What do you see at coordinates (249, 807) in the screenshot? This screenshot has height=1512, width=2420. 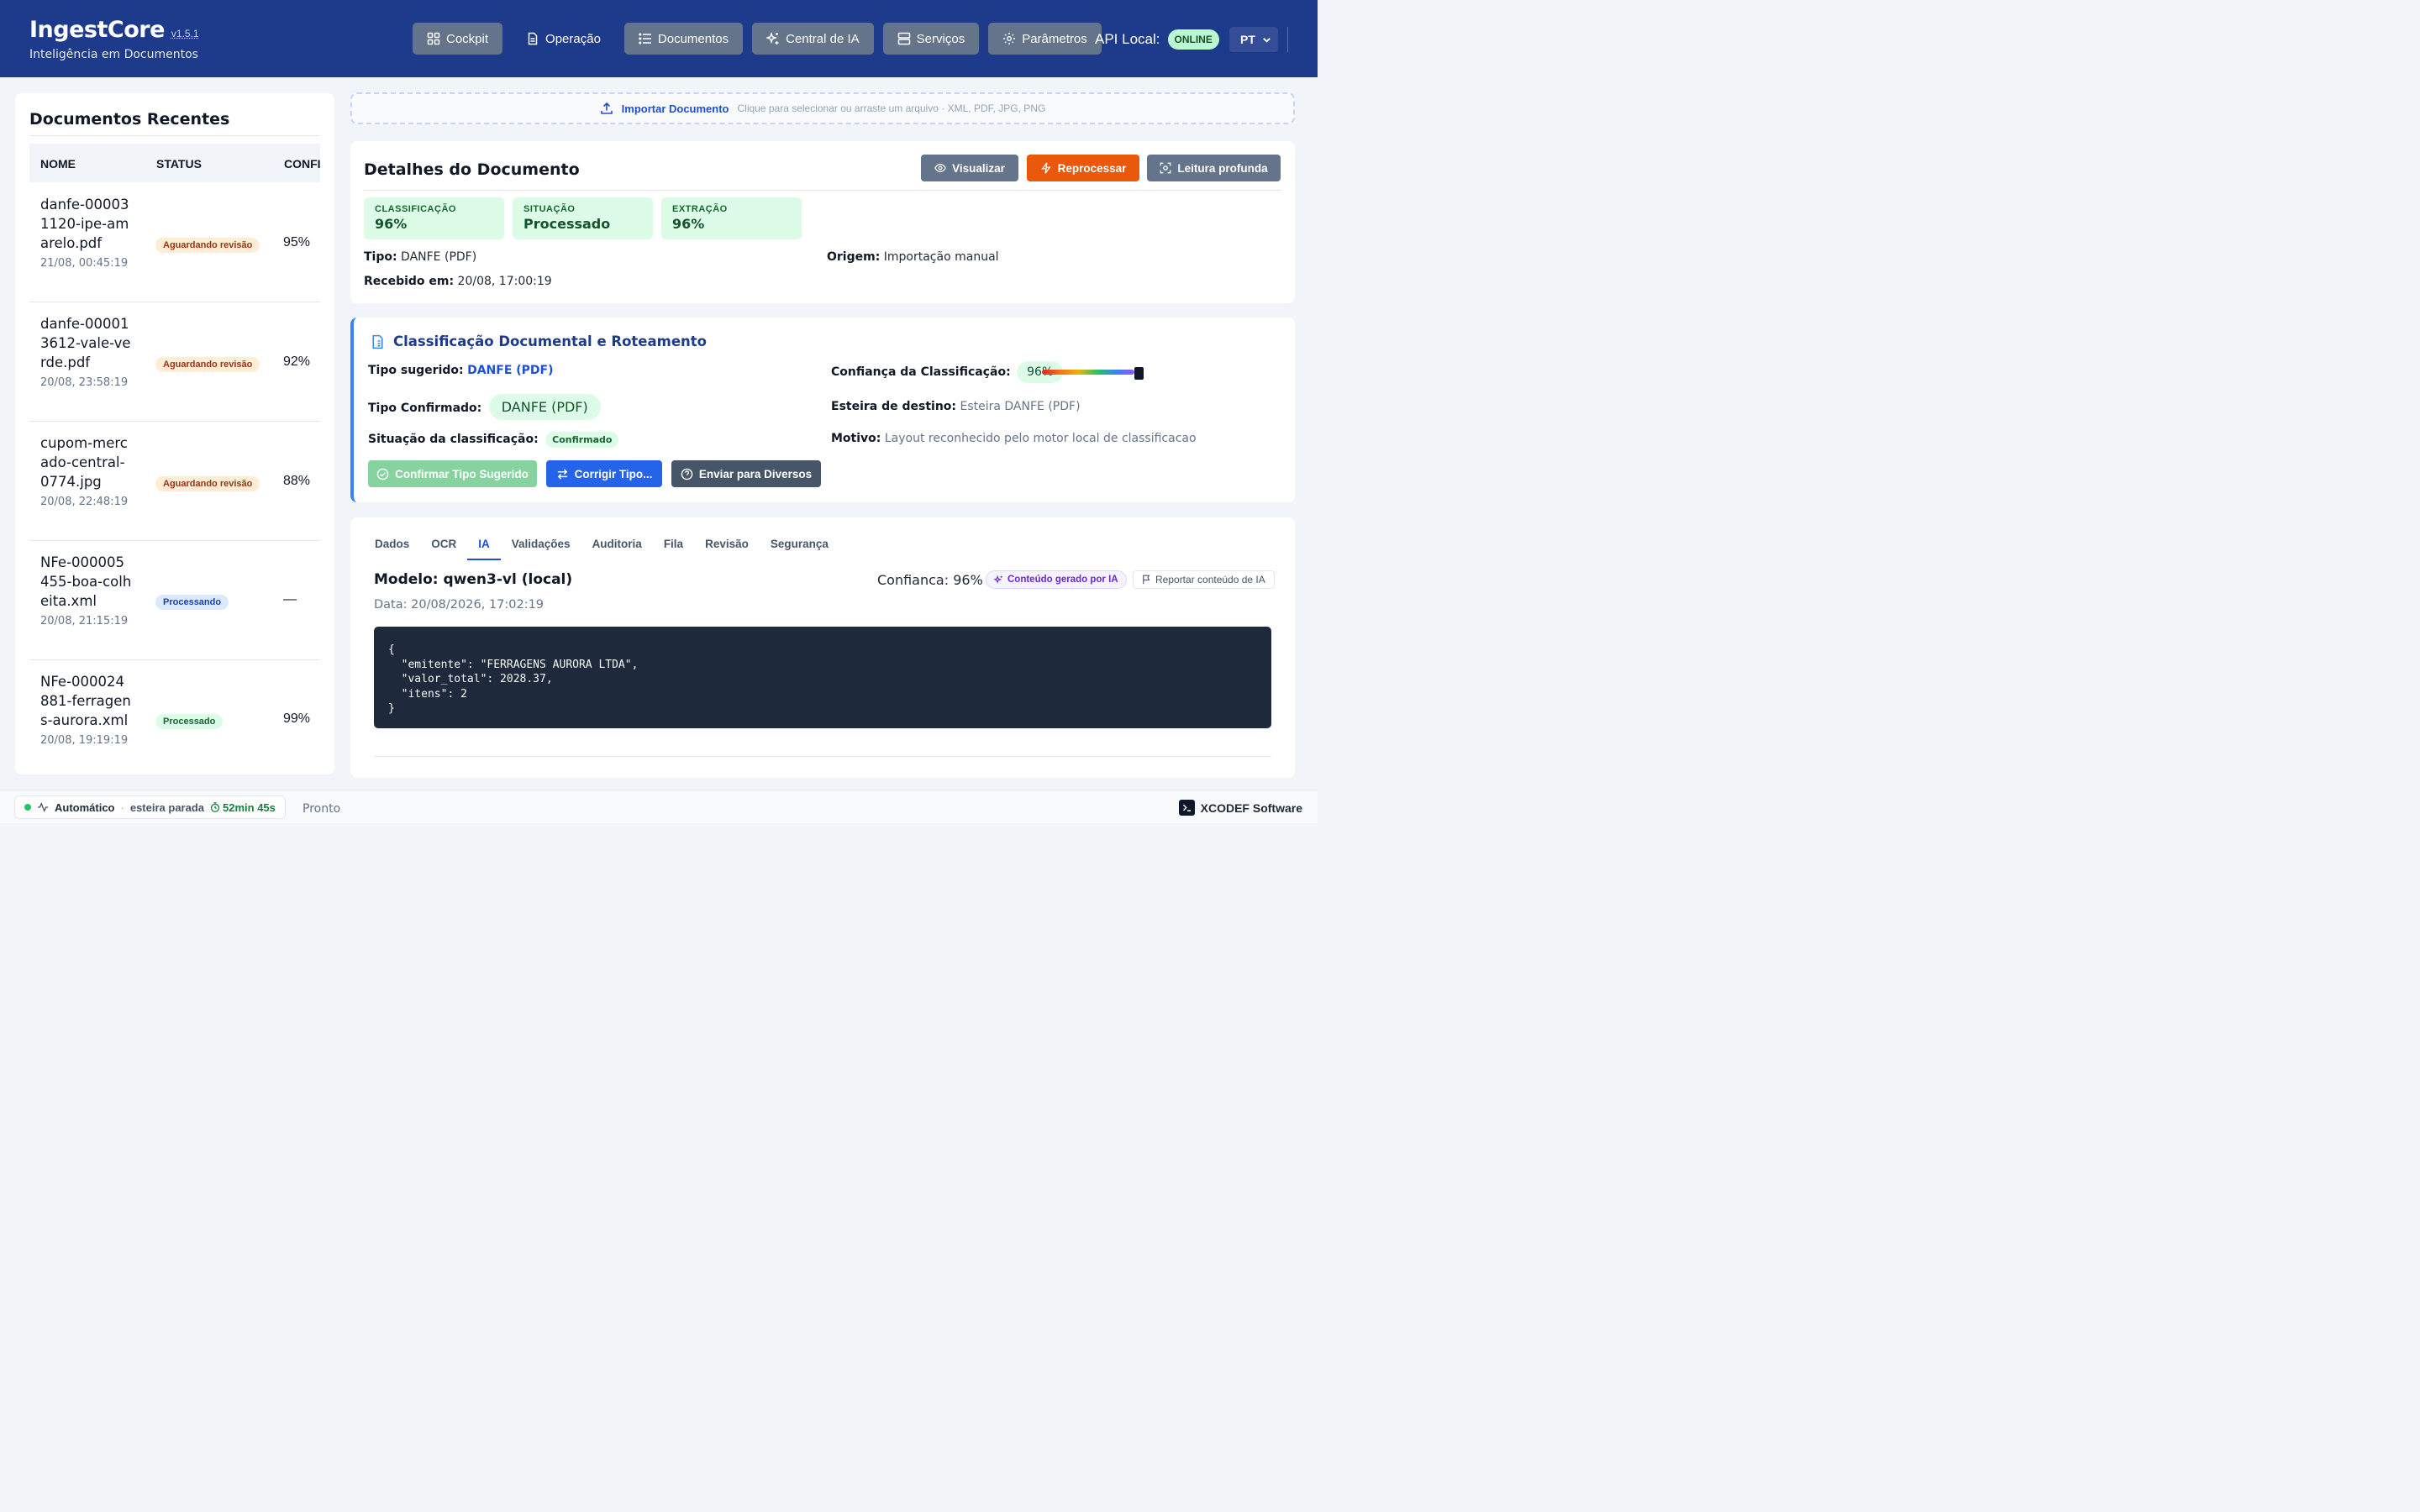 I see `timer-value: 52min 45s` at bounding box center [249, 807].